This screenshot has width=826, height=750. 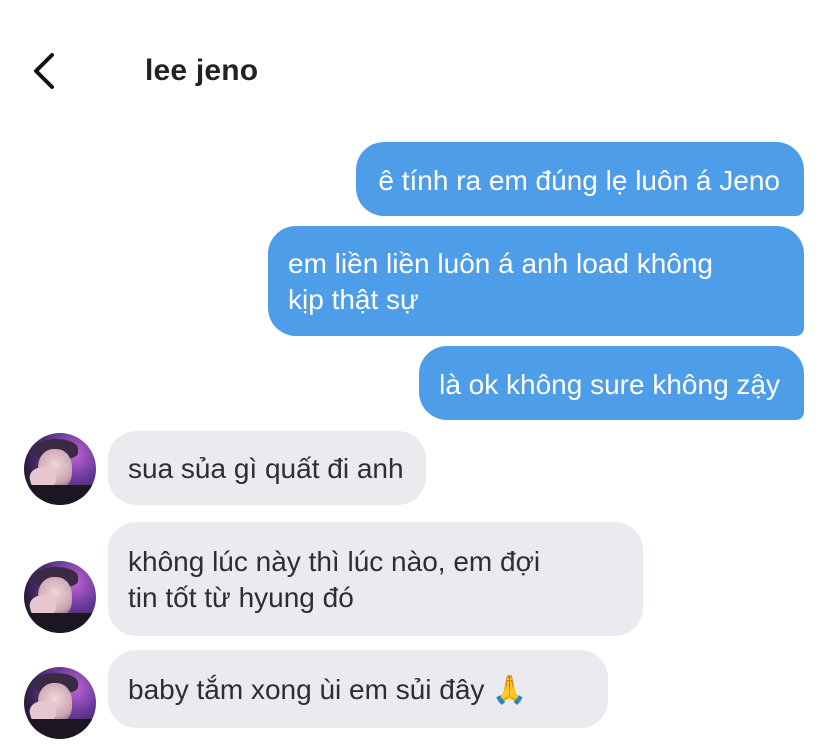 I want to click on message-text: là ok không sure không zậy, so click(x=609, y=384).